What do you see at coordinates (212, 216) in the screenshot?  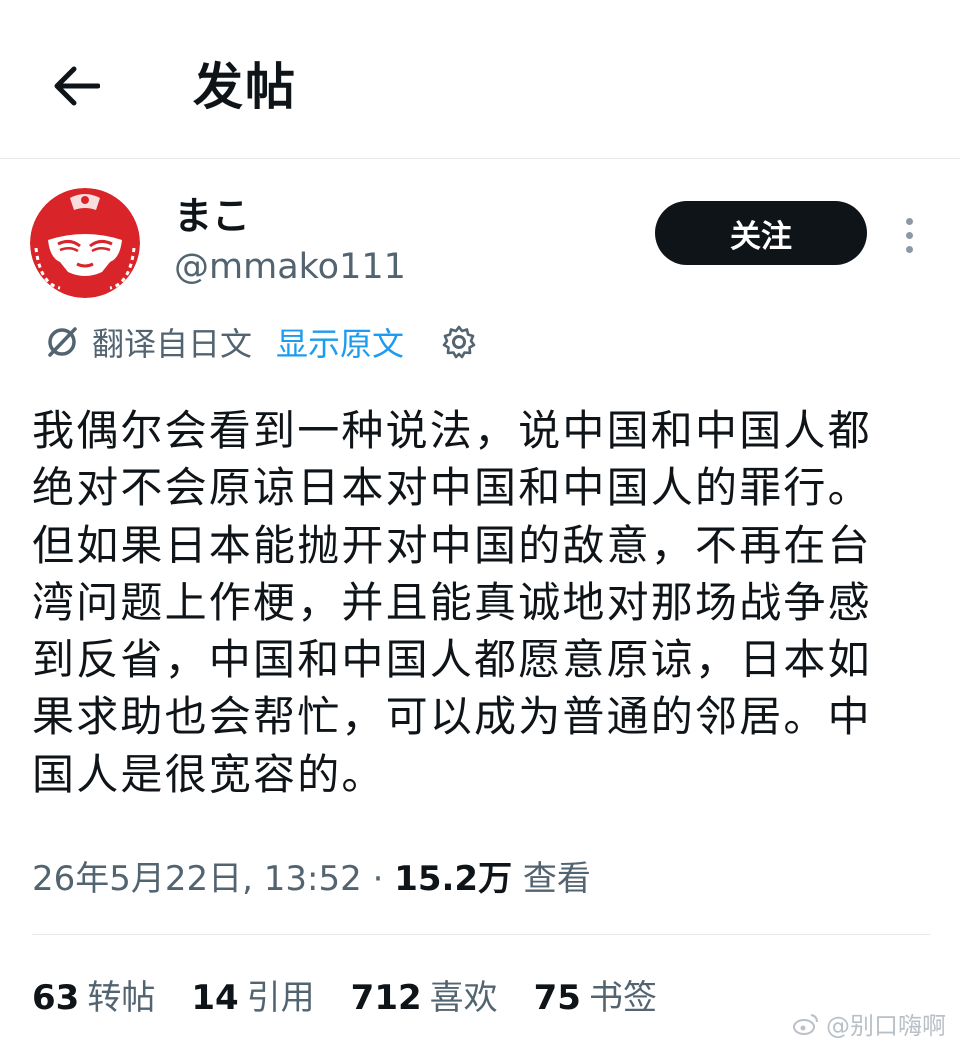 I see `display-name: まこ` at bounding box center [212, 216].